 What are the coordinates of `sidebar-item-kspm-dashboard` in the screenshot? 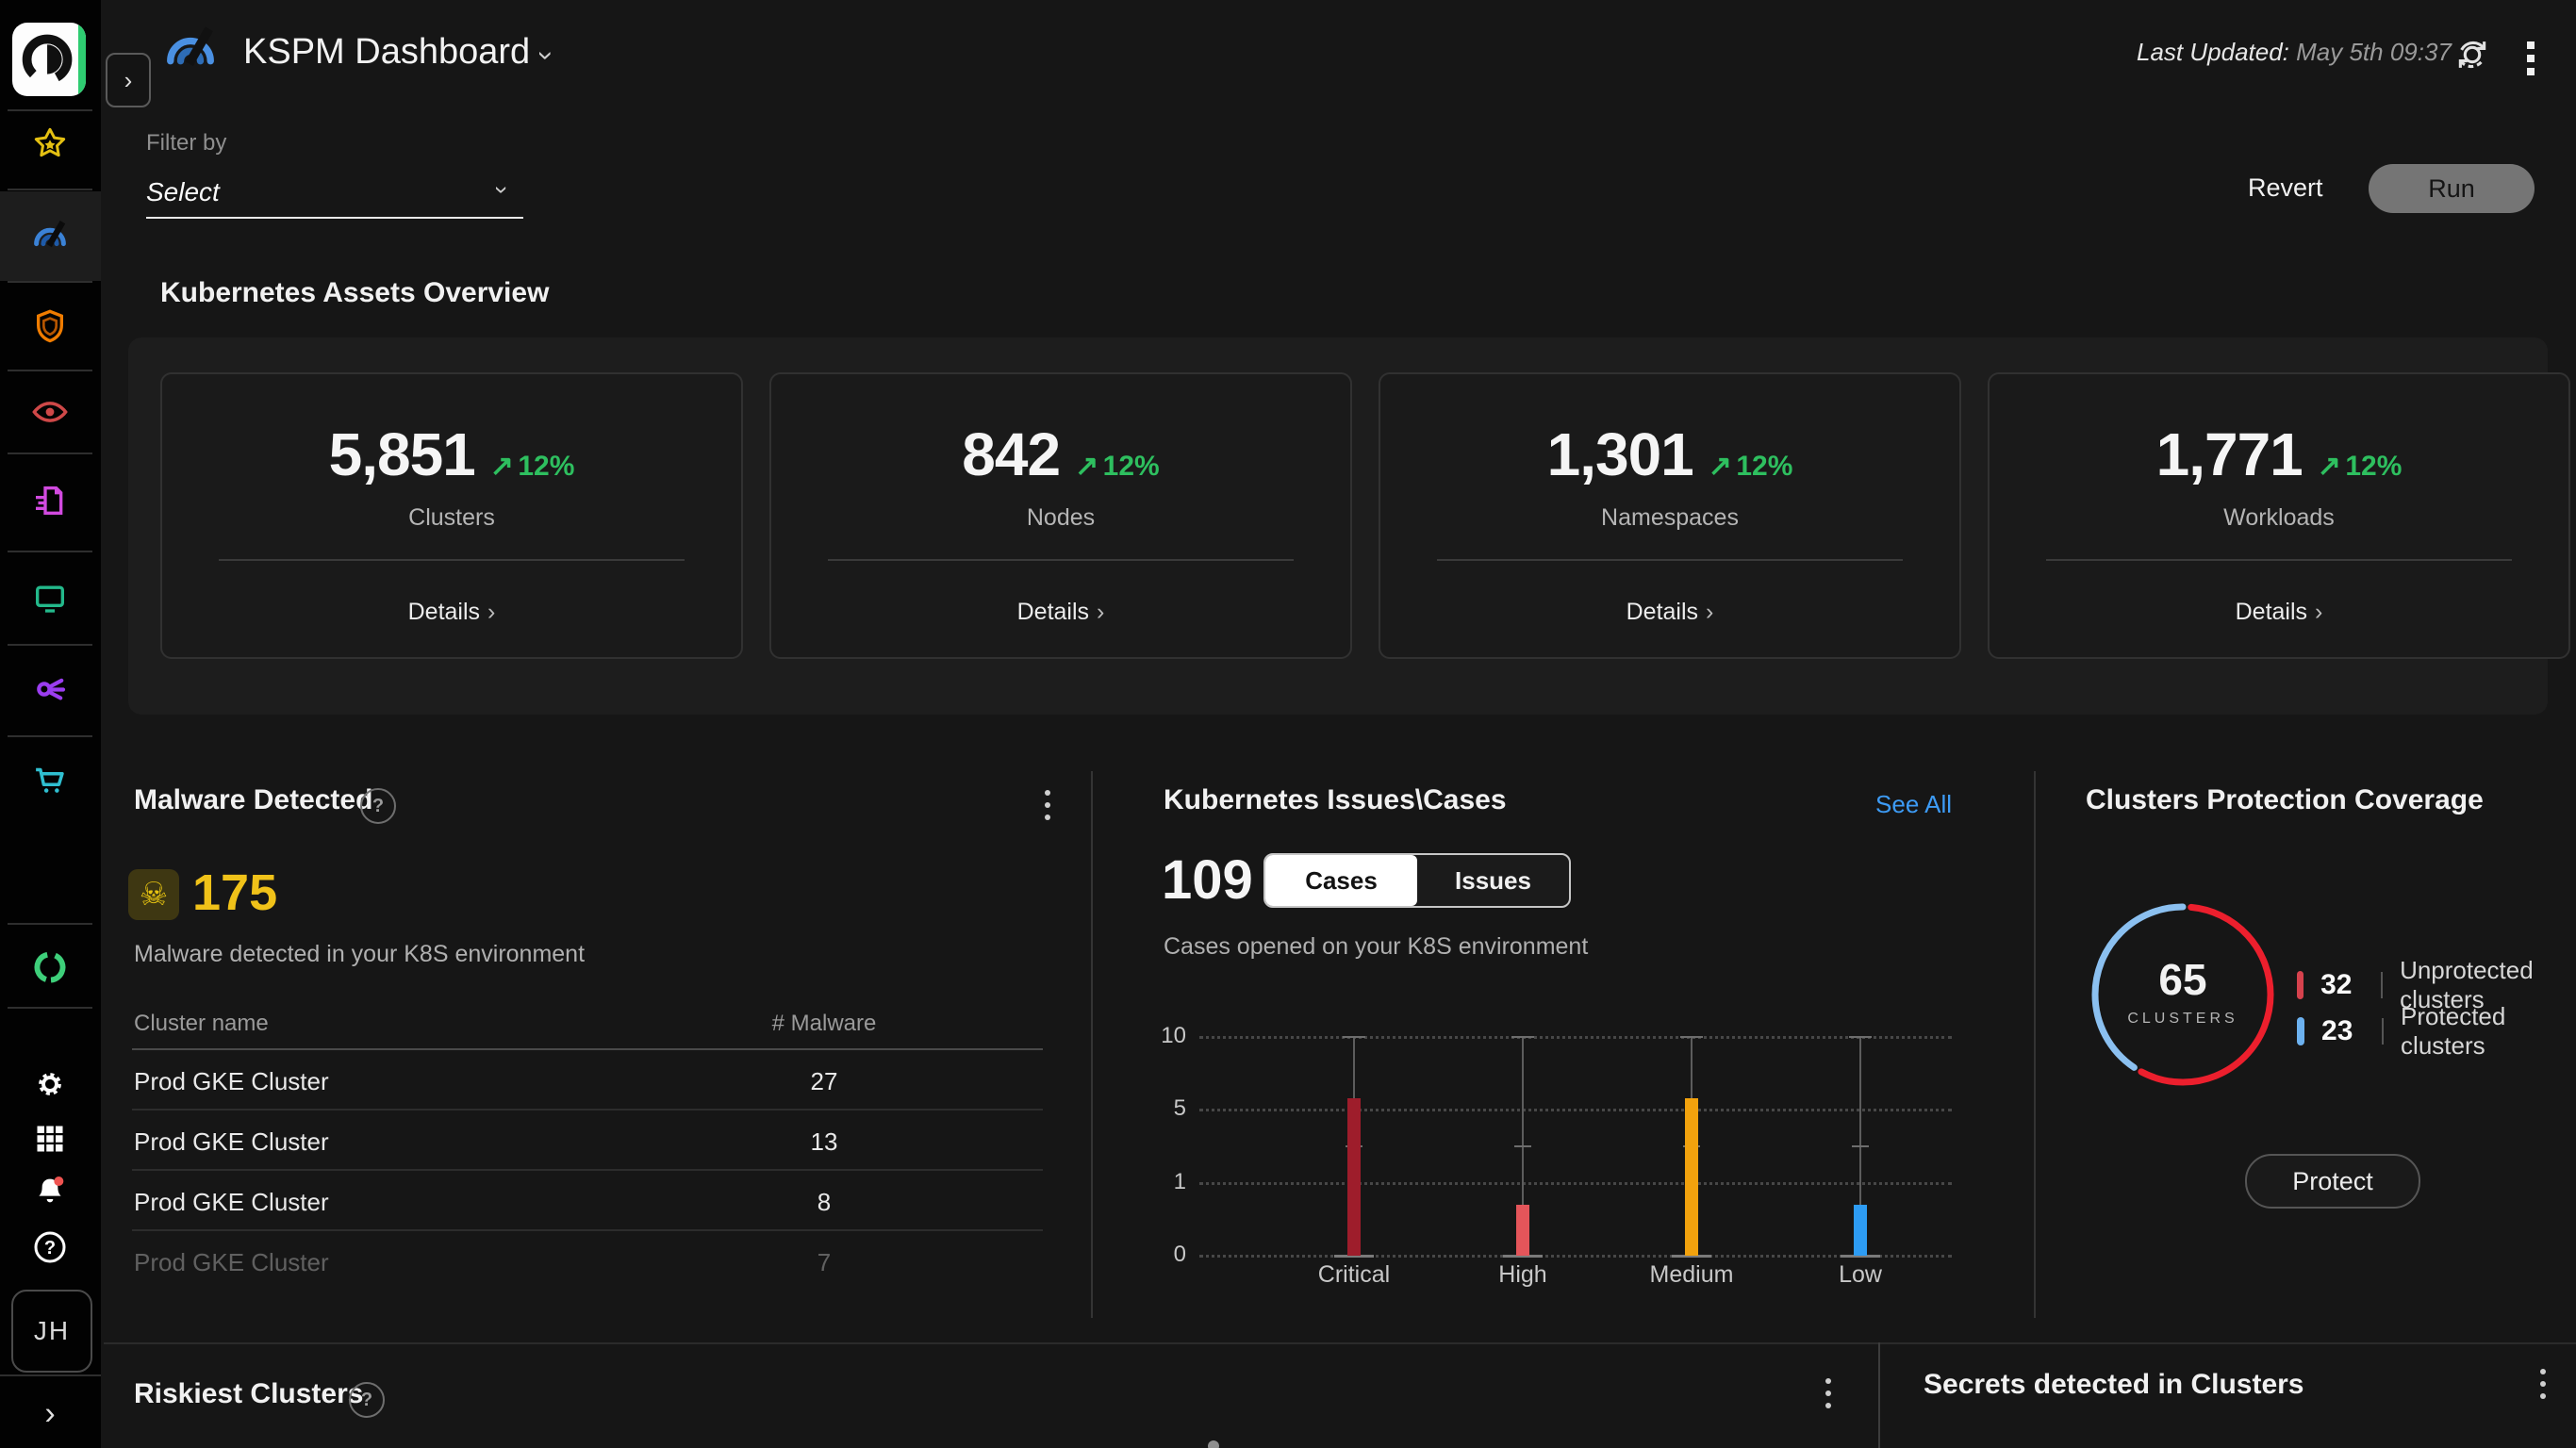 It's located at (50, 235).